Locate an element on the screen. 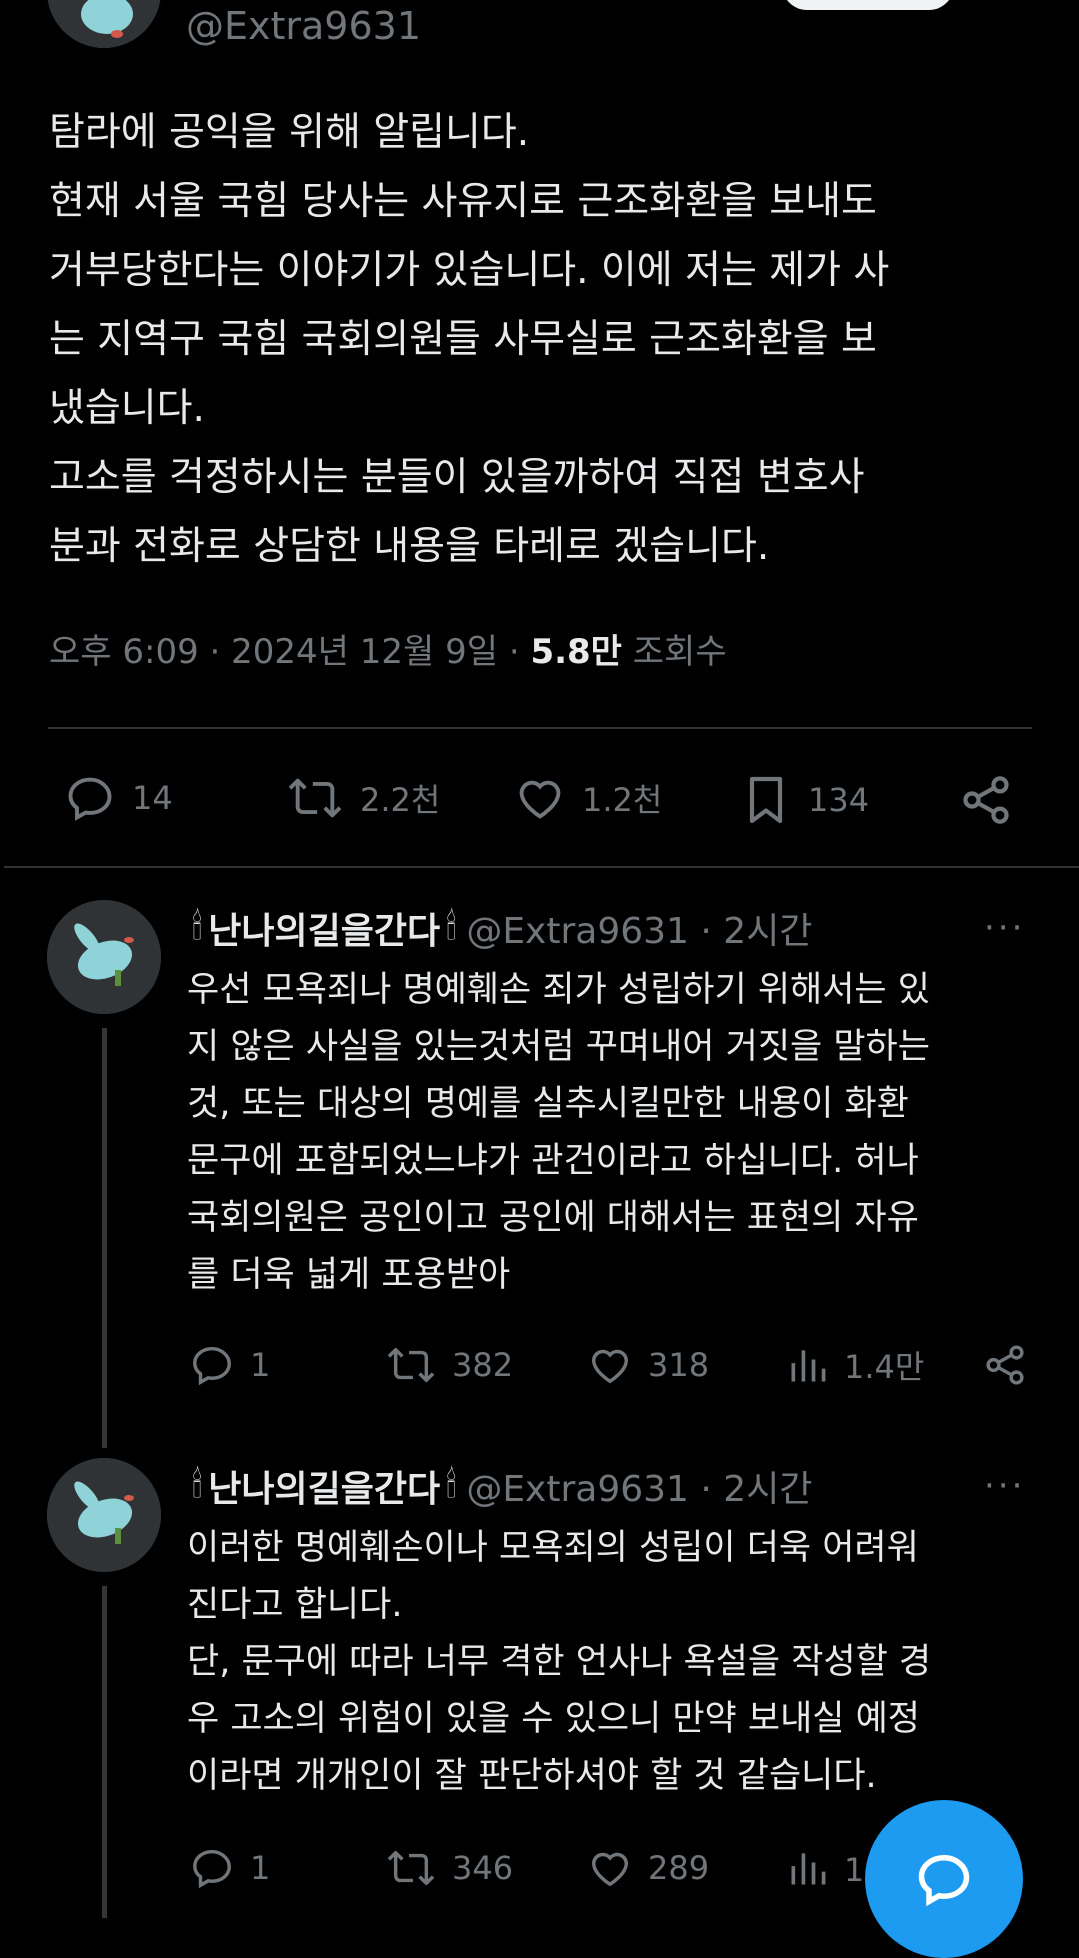 This screenshot has height=1958, width=1079. follow-button is located at coordinates (868, 5).